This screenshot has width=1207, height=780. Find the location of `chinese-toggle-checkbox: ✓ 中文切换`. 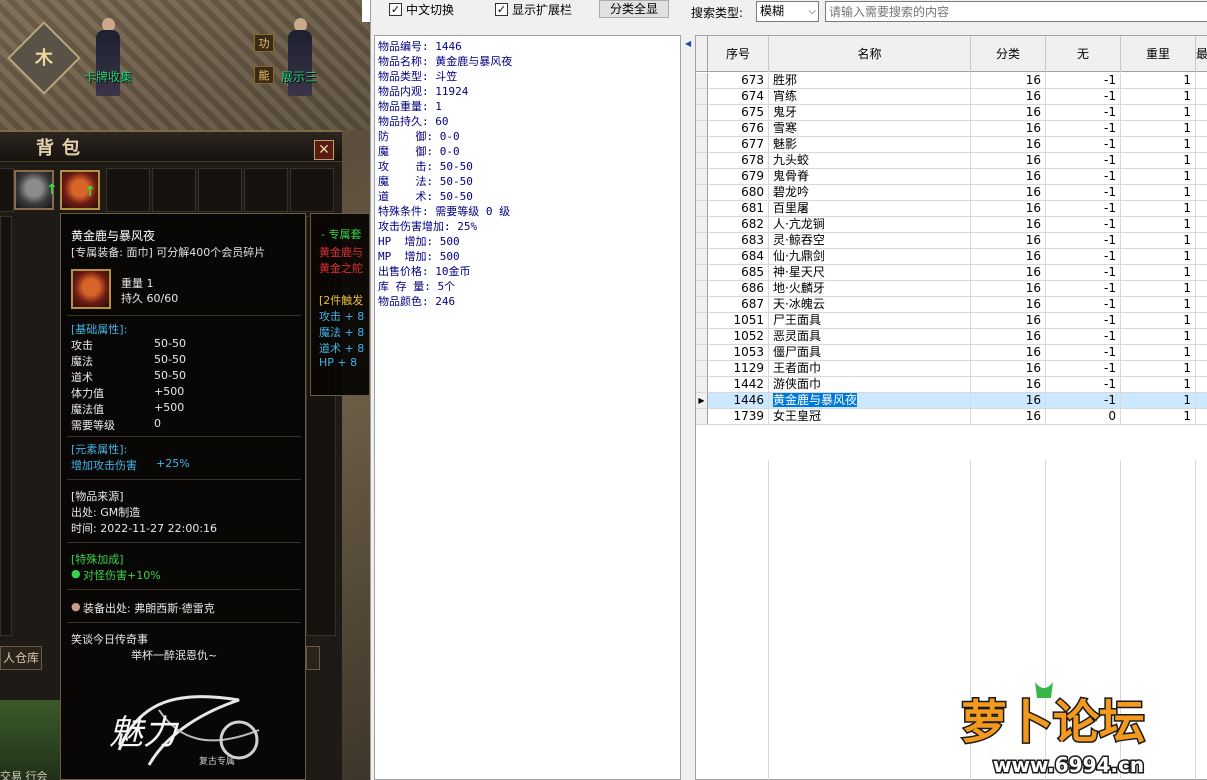

chinese-toggle-checkbox: ✓ 中文切换 is located at coordinates (421, 9).